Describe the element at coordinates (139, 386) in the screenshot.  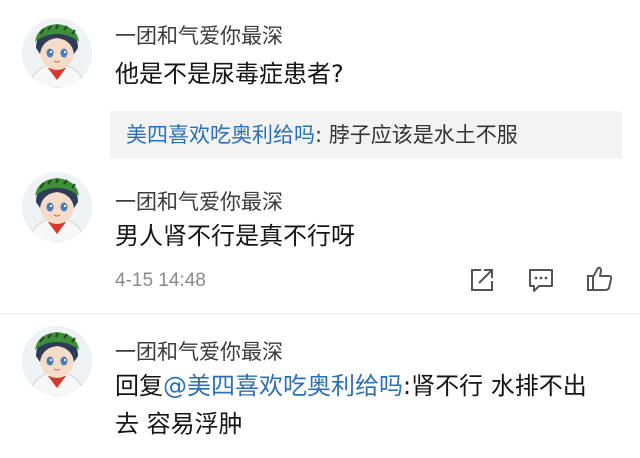
I see `reply-prefix: 回复` at that location.